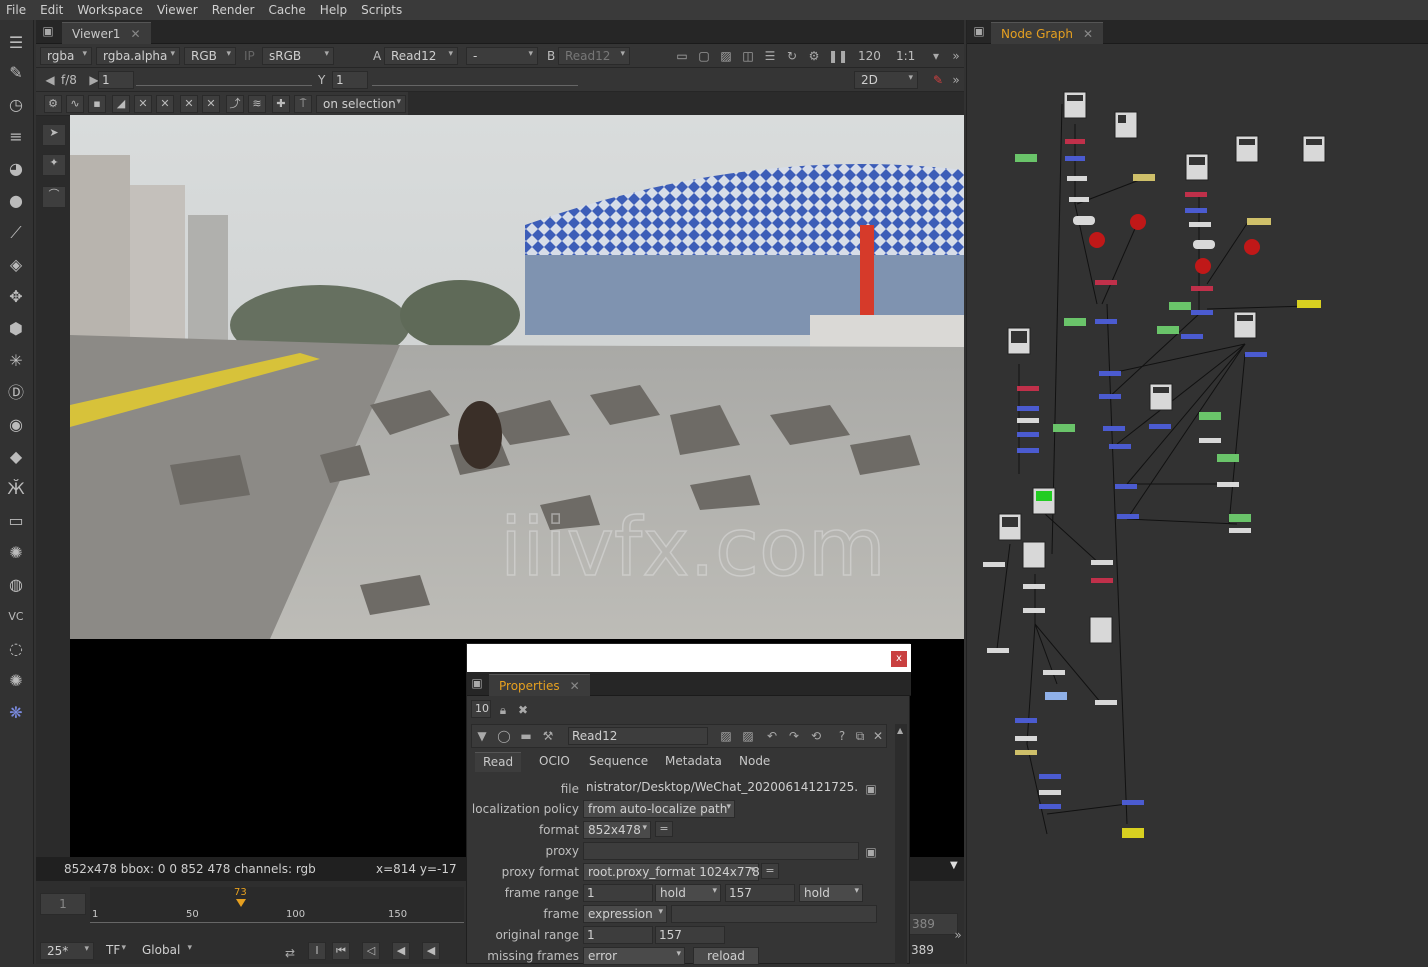 The image size is (1428, 967). I want to click on prev-keyframe-icon: ◁, so click(371, 951).